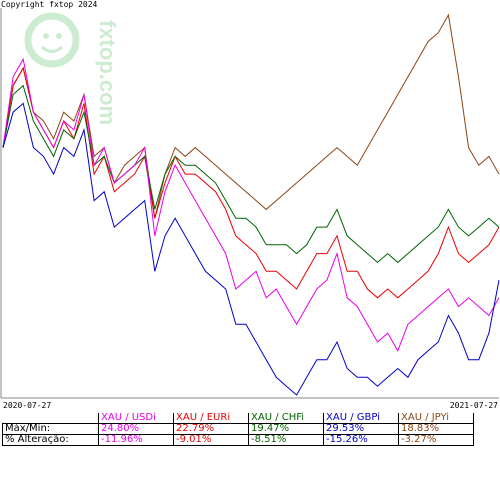 The image size is (500, 500). I want to click on maxmin-value-xauusdi: 24.80%, so click(136, 429).